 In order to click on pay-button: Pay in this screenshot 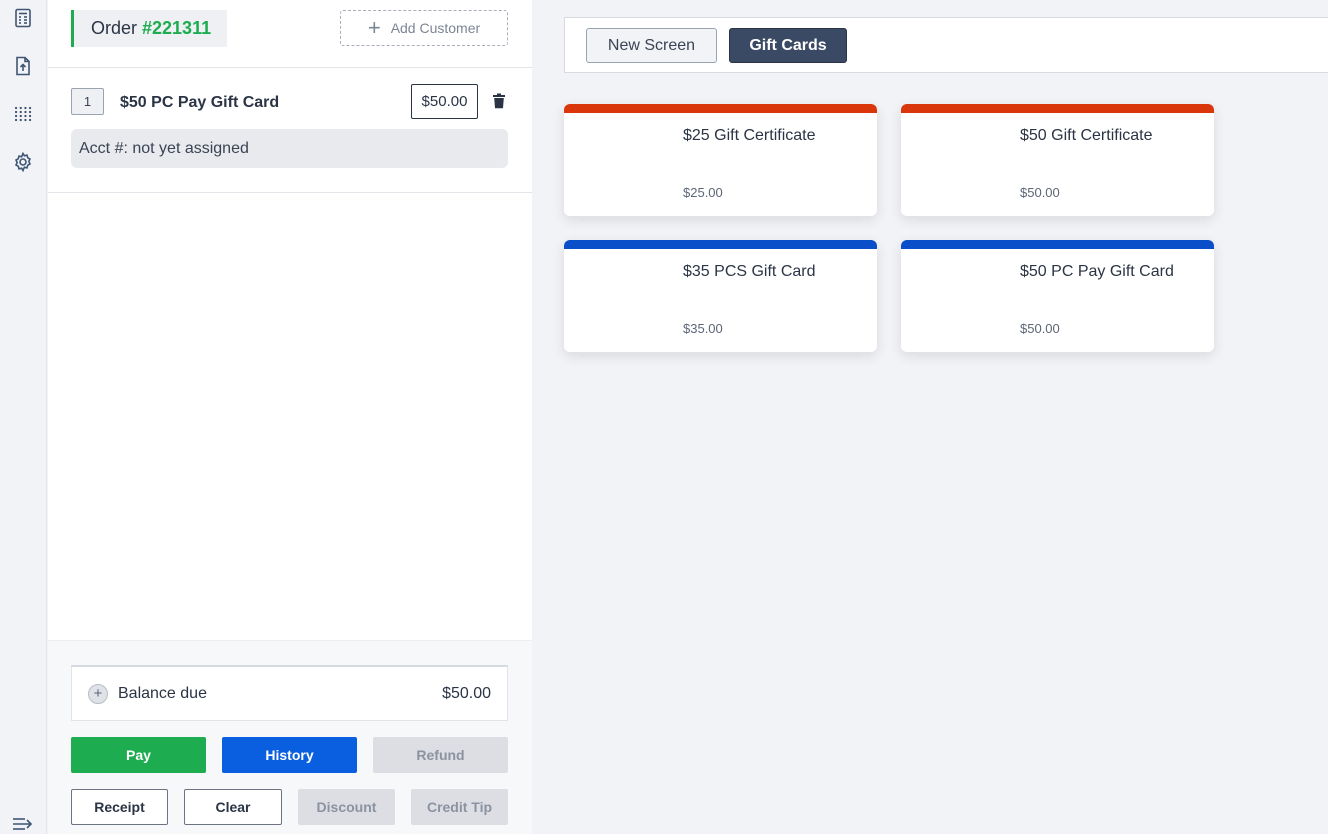, I will do `click(138, 755)`.